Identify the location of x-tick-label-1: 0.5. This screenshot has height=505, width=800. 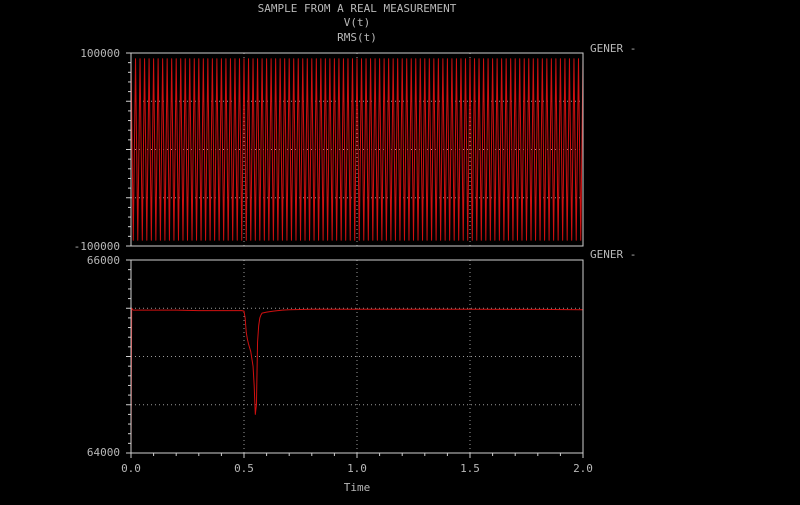
(244, 468).